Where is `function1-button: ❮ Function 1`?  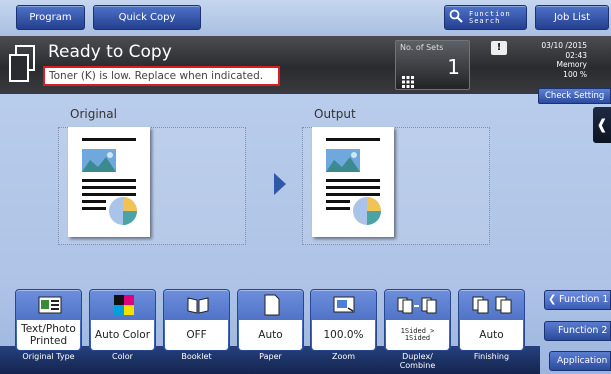
function1-button: ❮ Function 1 is located at coordinates (577, 300).